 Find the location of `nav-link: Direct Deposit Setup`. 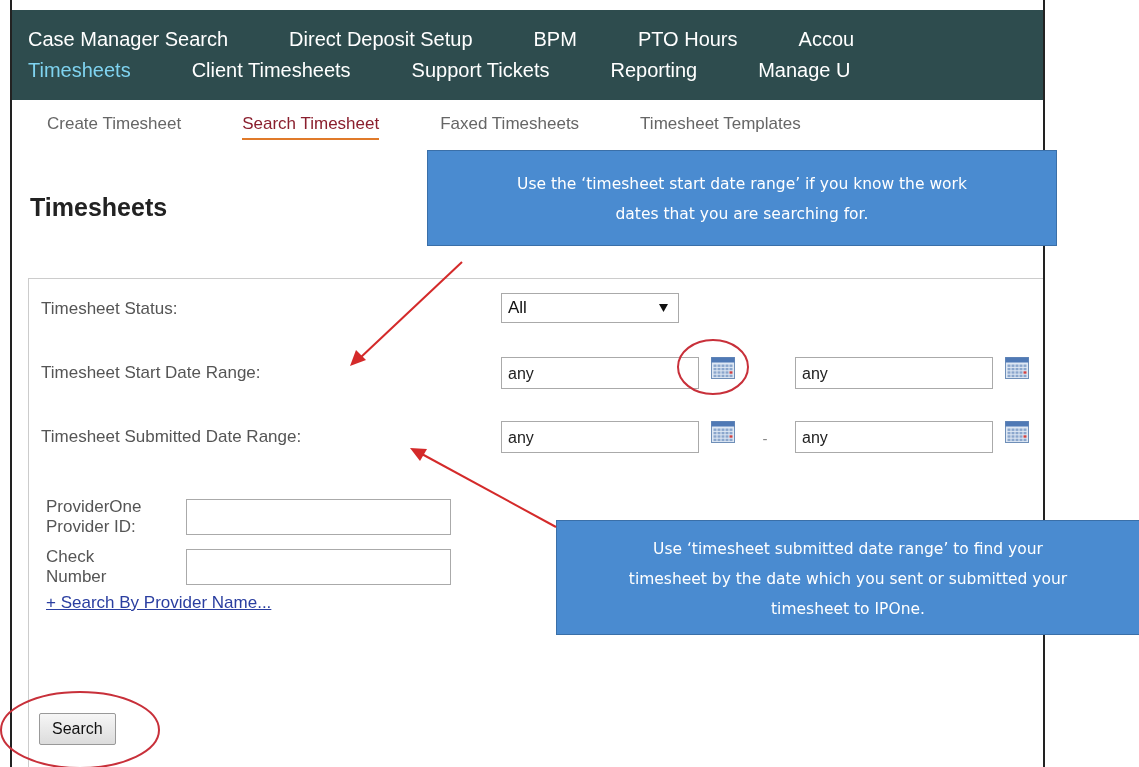

nav-link: Direct Deposit Setup is located at coordinates (381, 39).